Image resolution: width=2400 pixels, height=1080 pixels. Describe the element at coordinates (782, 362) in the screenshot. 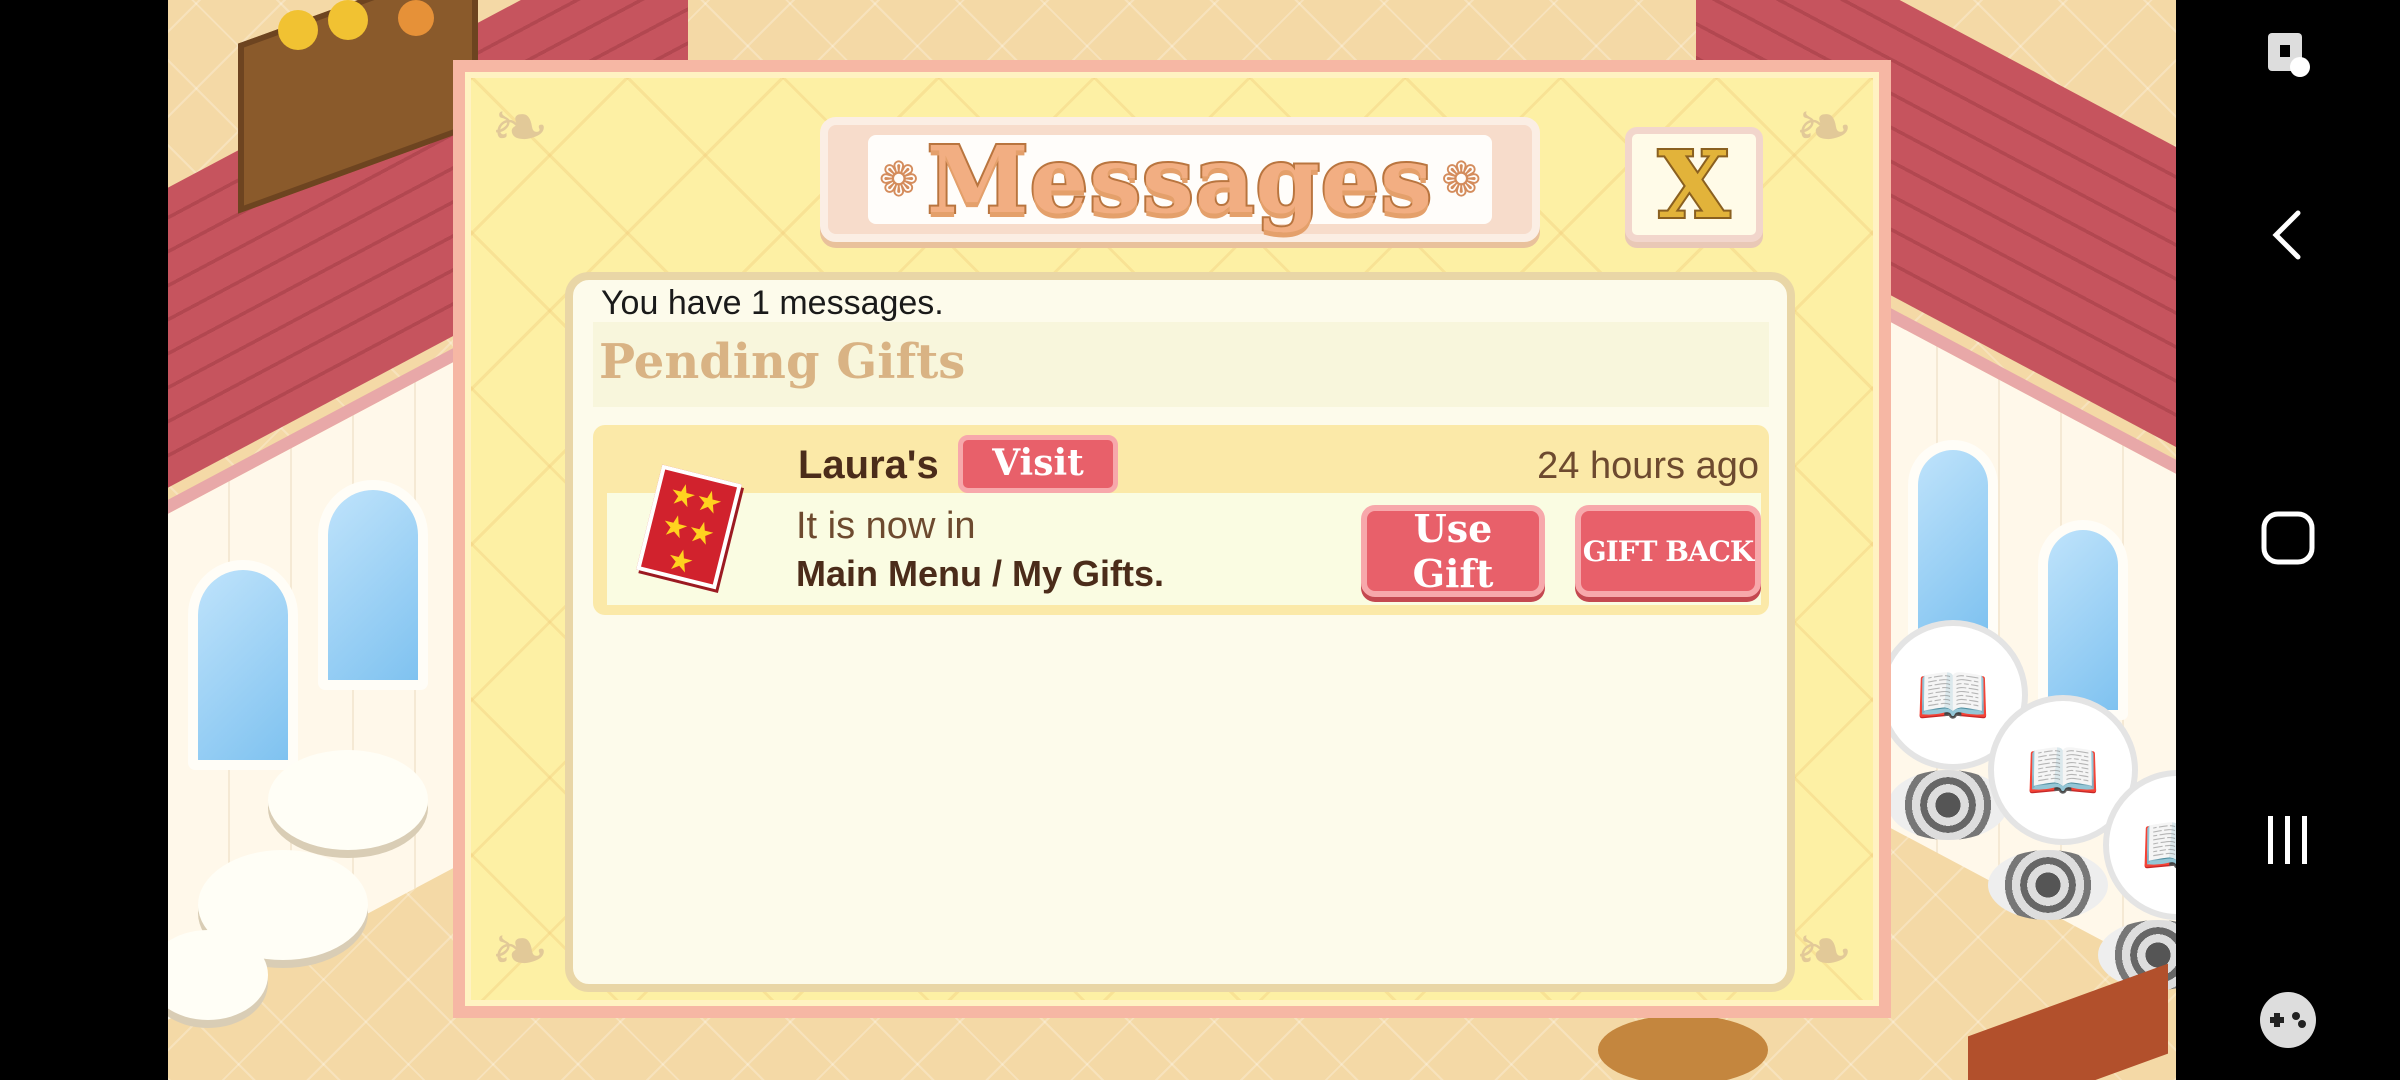

I see `section-title: Pending Gifts` at that location.